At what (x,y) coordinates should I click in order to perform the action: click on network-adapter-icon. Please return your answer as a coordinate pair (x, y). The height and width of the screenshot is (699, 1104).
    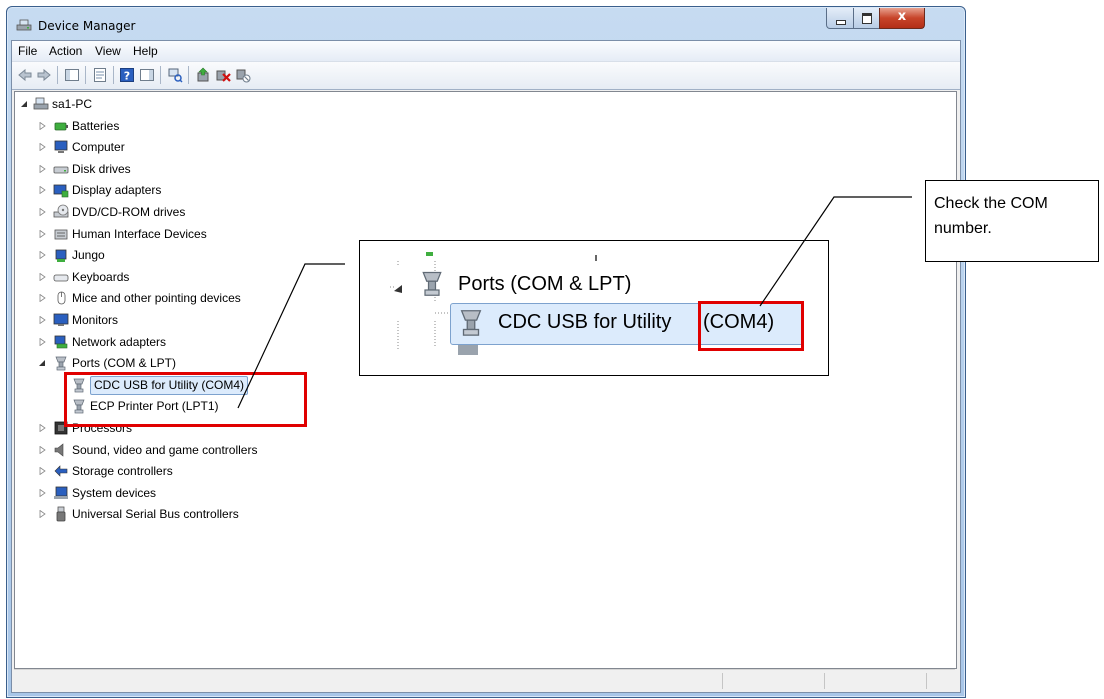
    Looking at the image, I should click on (61, 342).